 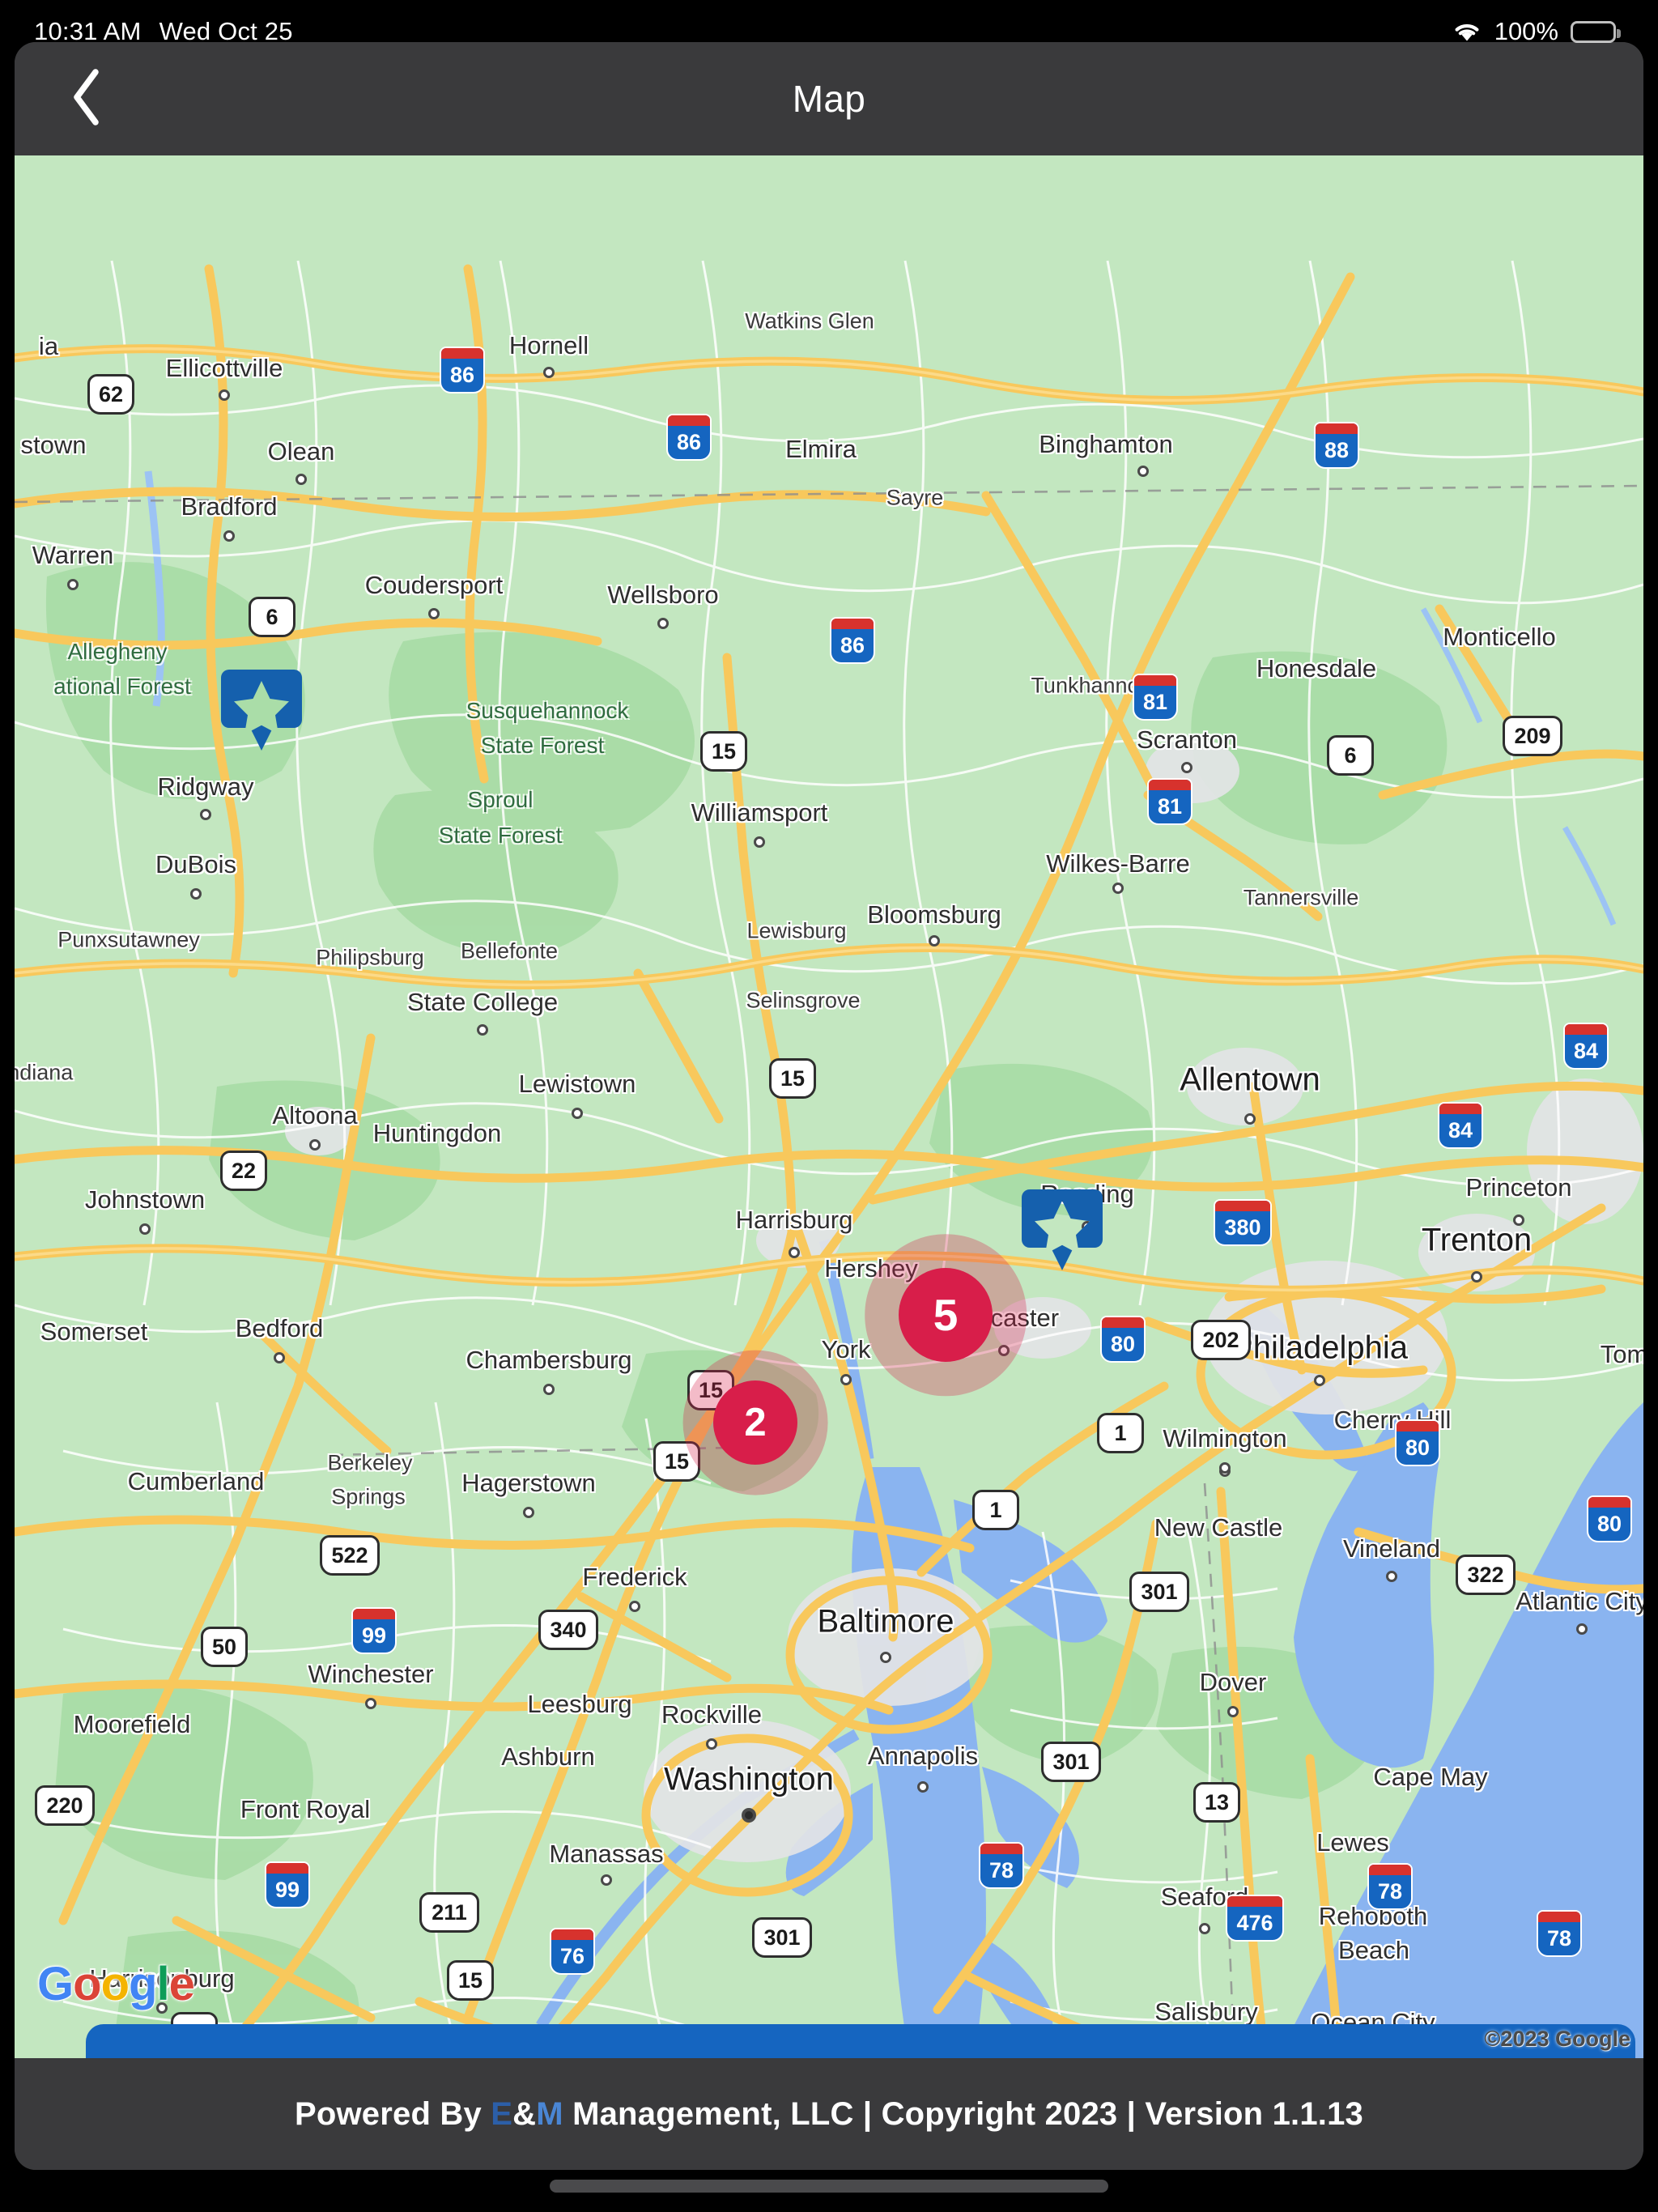 I want to click on page-title: Map, so click(x=829, y=99).